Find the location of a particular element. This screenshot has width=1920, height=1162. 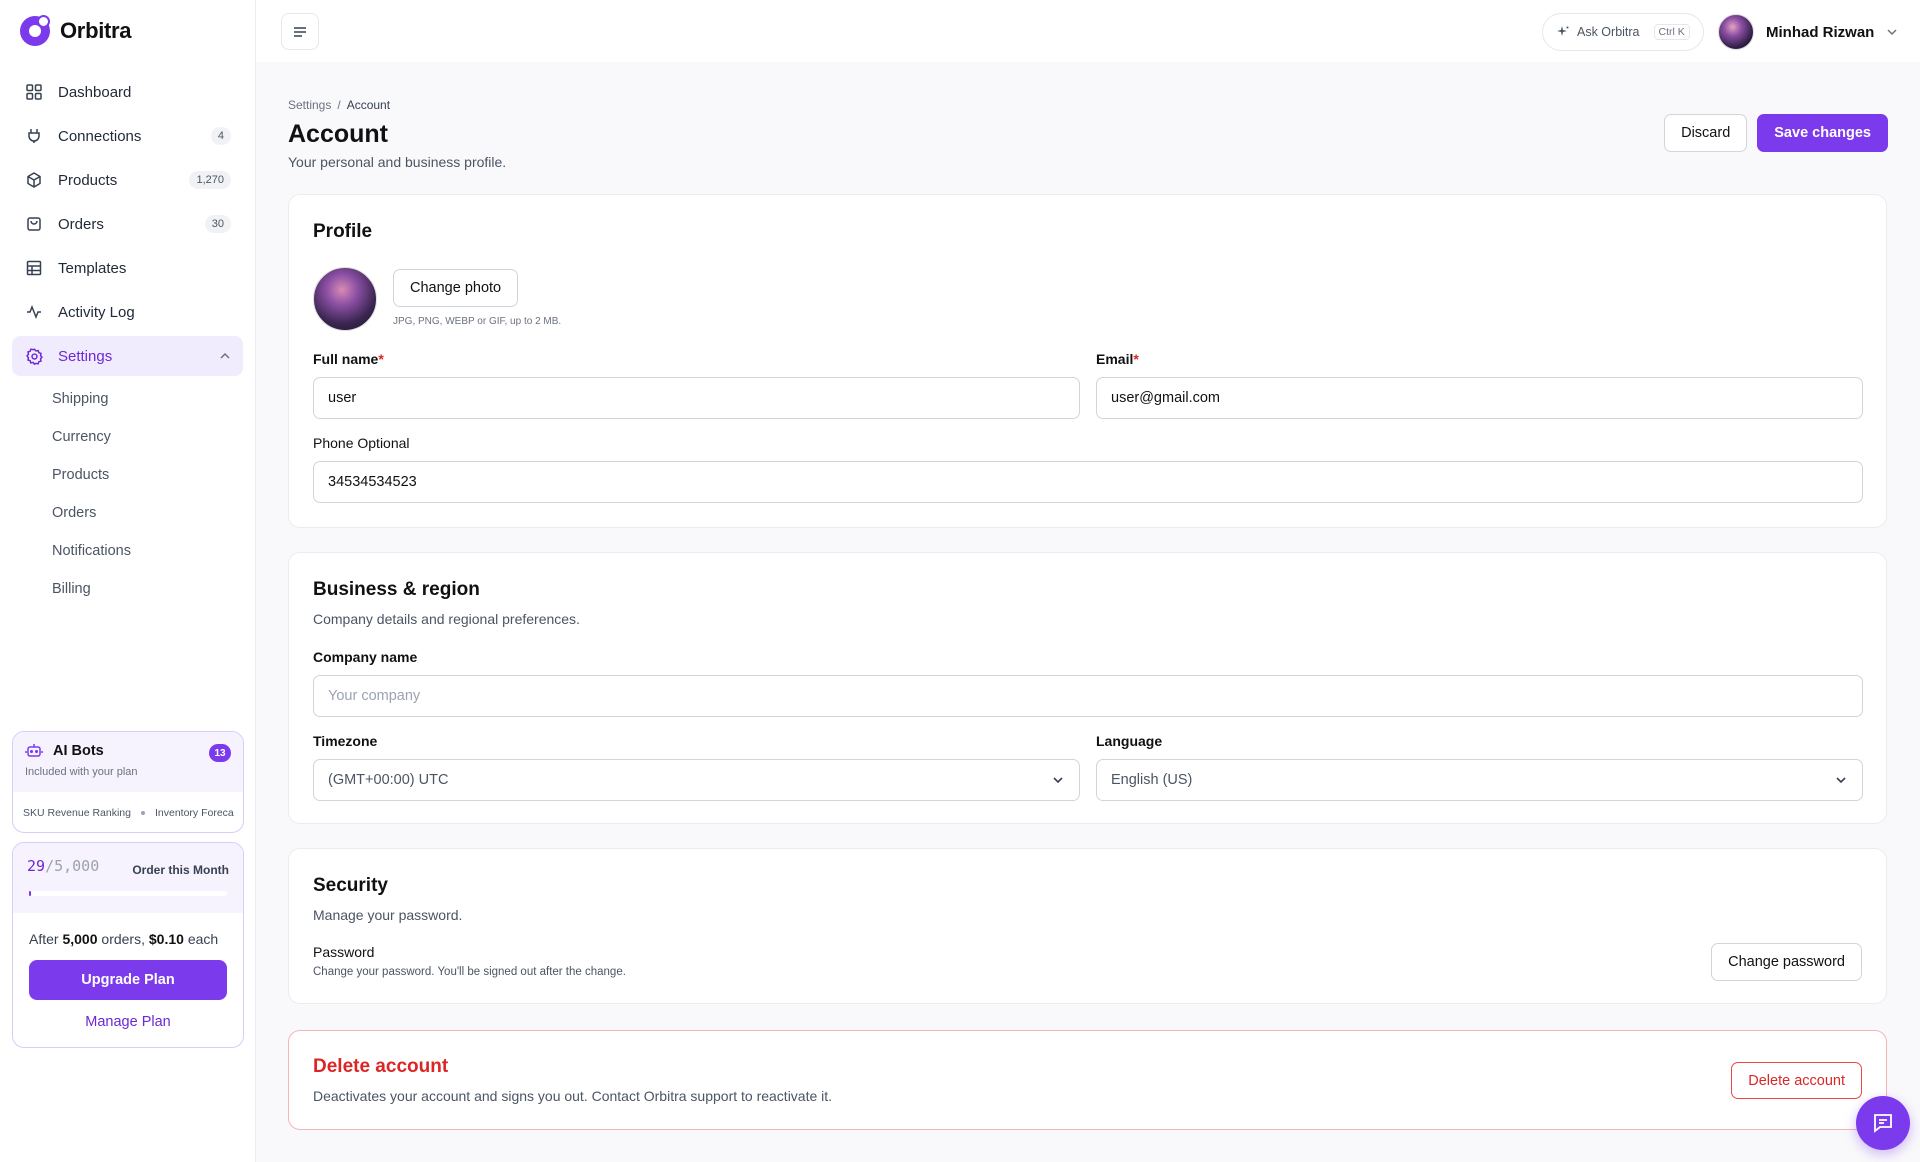

profile-title: Profile is located at coordinates (343, 231).